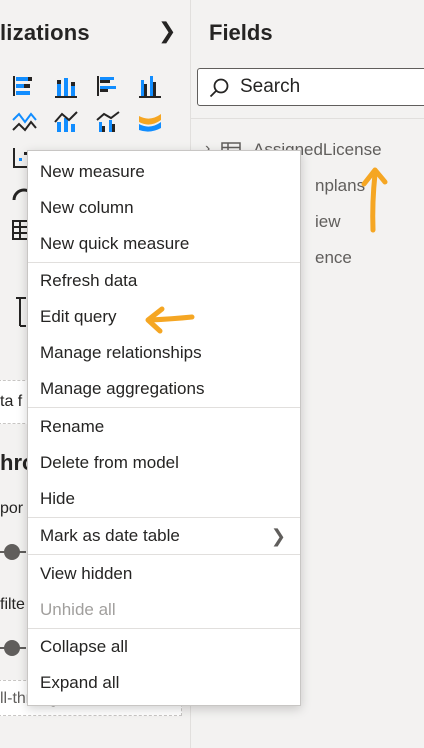 This screenshot has height=748, width=424. What do you see at coordinates (328, 221) in the screenshot?
I see `table-name: iew` at bounding box center [328, 221].